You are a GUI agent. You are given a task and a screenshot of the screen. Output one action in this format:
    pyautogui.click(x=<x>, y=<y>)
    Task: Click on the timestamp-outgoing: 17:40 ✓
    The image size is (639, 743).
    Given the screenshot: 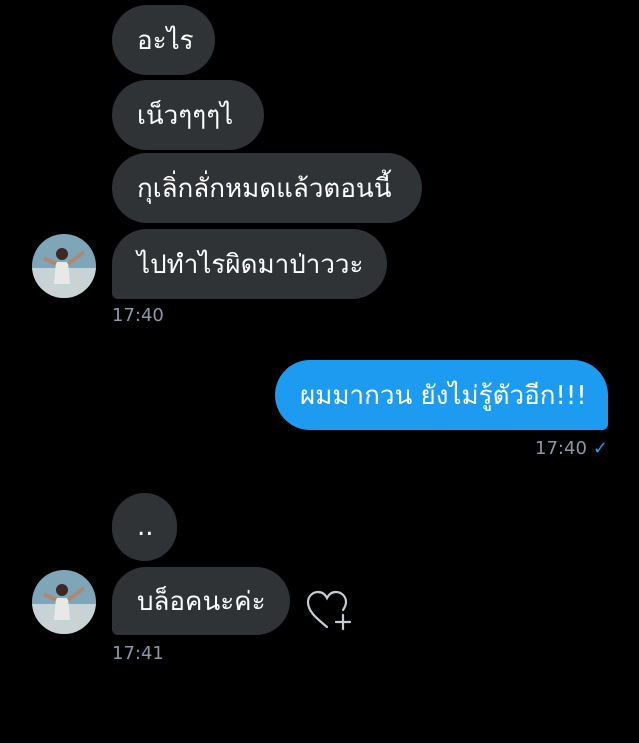 What is the action you would take?
    pyautogui.click(x=571, y=448)
    